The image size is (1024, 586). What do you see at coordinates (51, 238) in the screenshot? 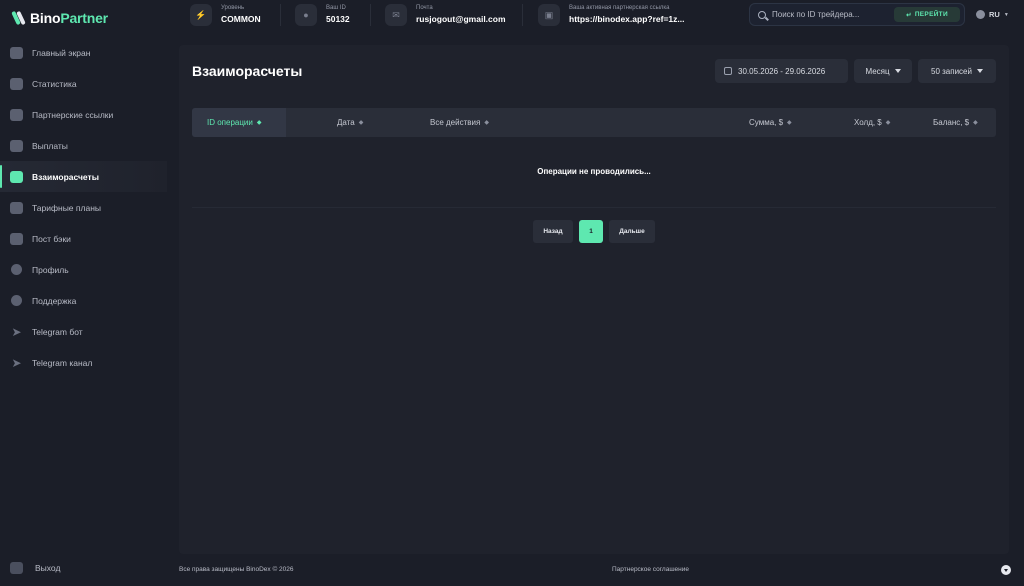
I see `sidebar-item-label: Пост бэки` at bounding box center [51, 238].